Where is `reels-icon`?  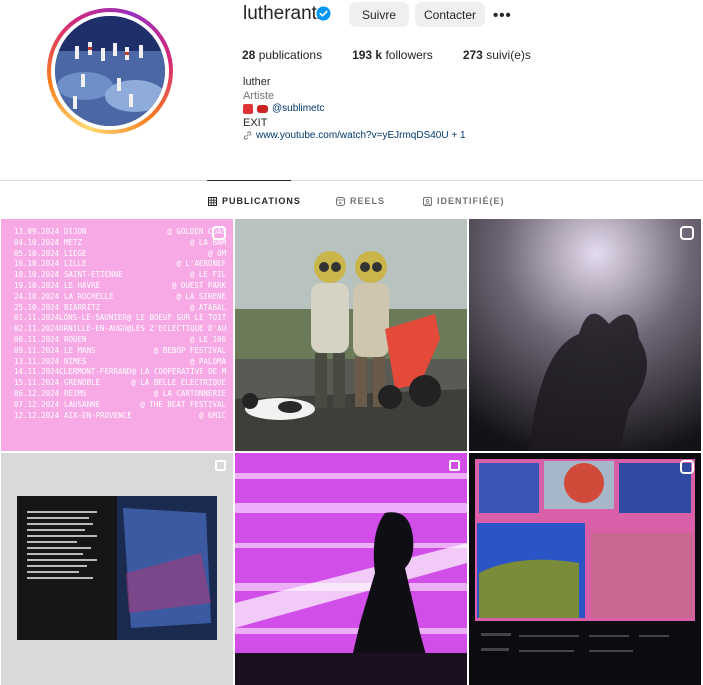 reels-icon is located at coordinates (340, 201).